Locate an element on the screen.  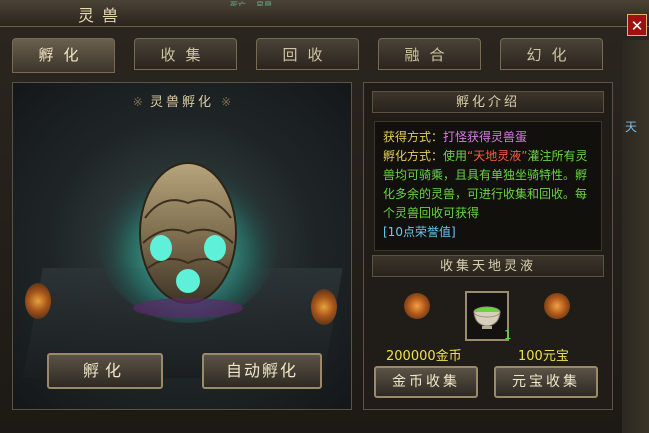
auto-hatch-button: 自动孵化 is located at coordinates (262, 371).